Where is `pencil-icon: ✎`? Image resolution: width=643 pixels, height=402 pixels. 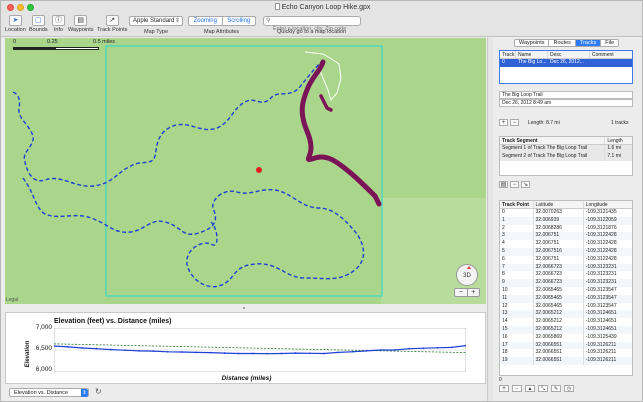 pencil-icon: ✎ is located at coordinates (556, 388).